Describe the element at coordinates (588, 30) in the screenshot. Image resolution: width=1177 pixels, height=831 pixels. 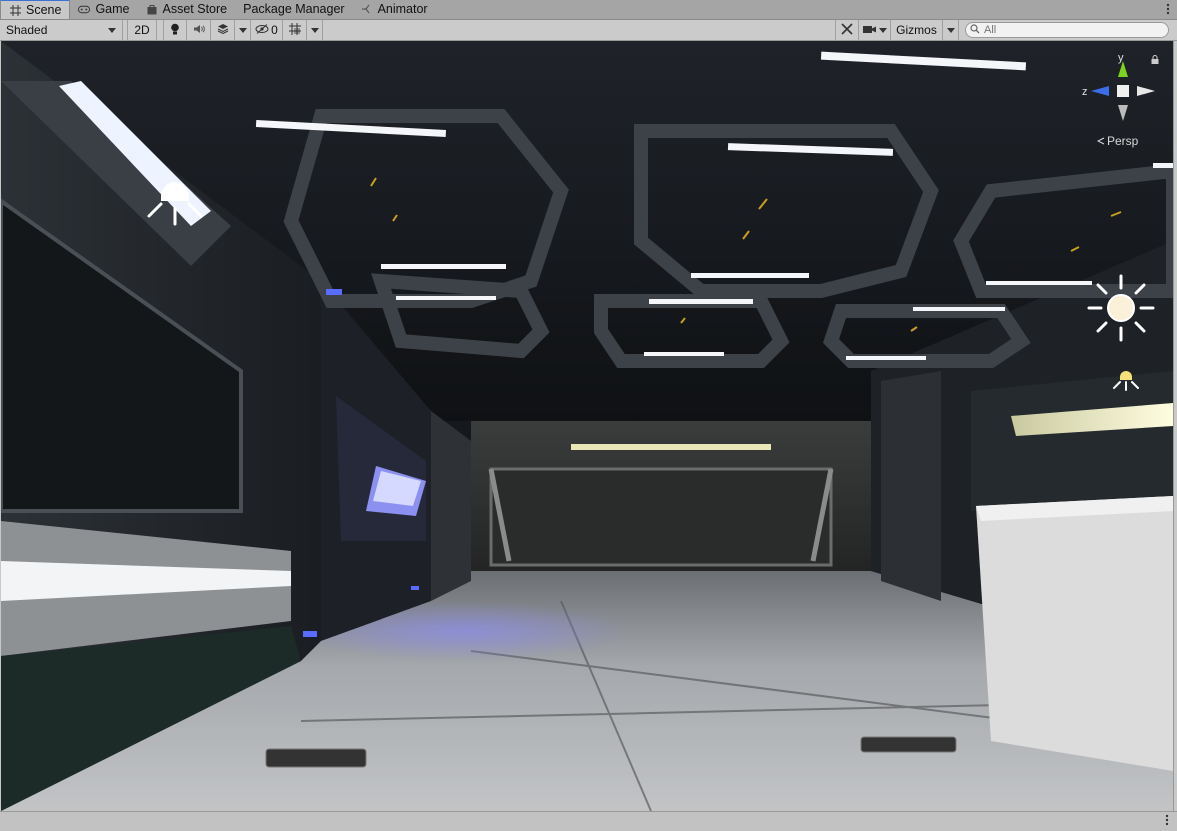
I see `scene-toolbar: Shaded 2D 0 Gizmos All` at that location.